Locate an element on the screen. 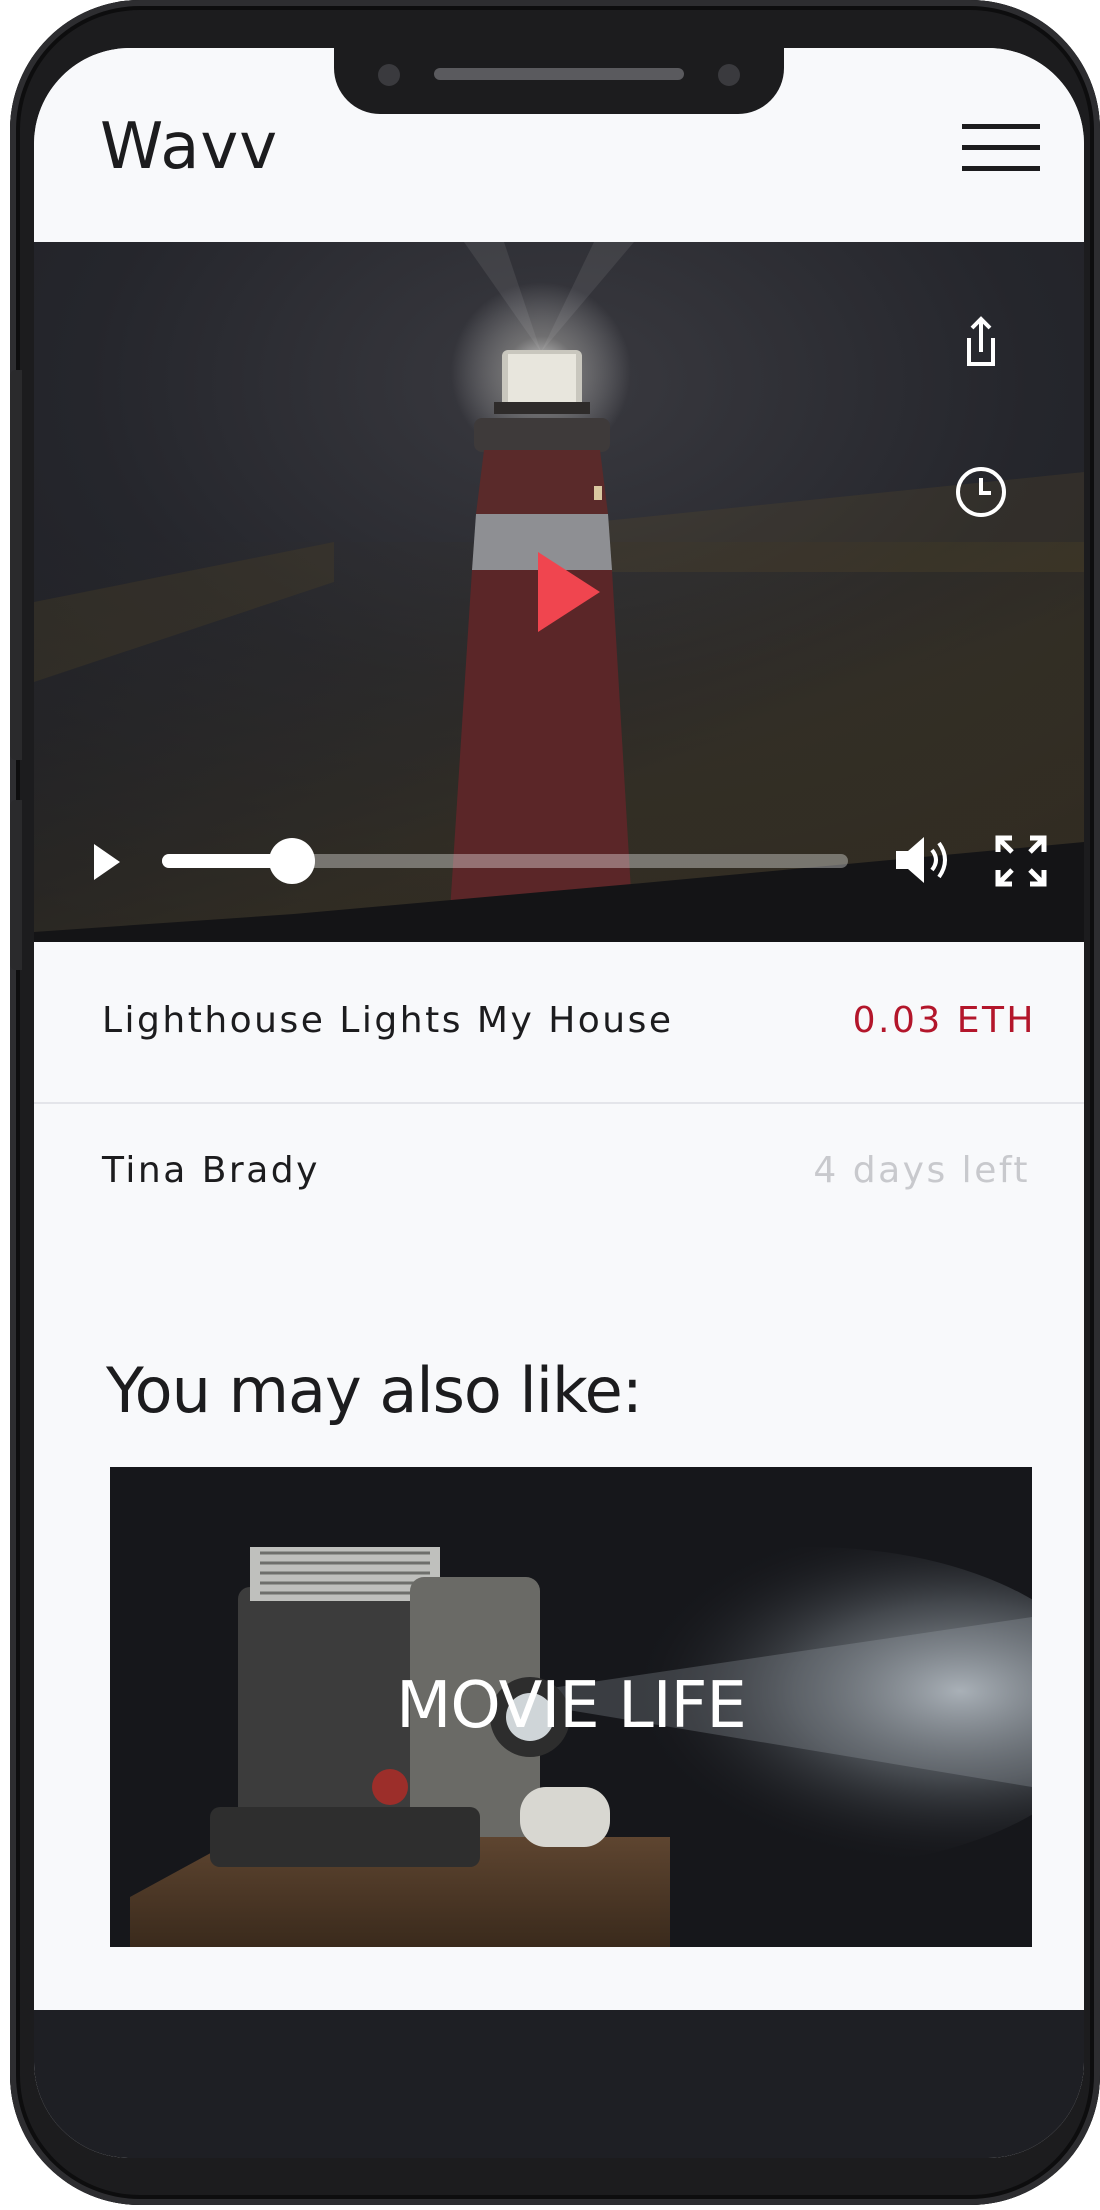 Image resolution: width=1100 pixels, height=2210 pixels. share-icon is located at coordinates (981, 342).